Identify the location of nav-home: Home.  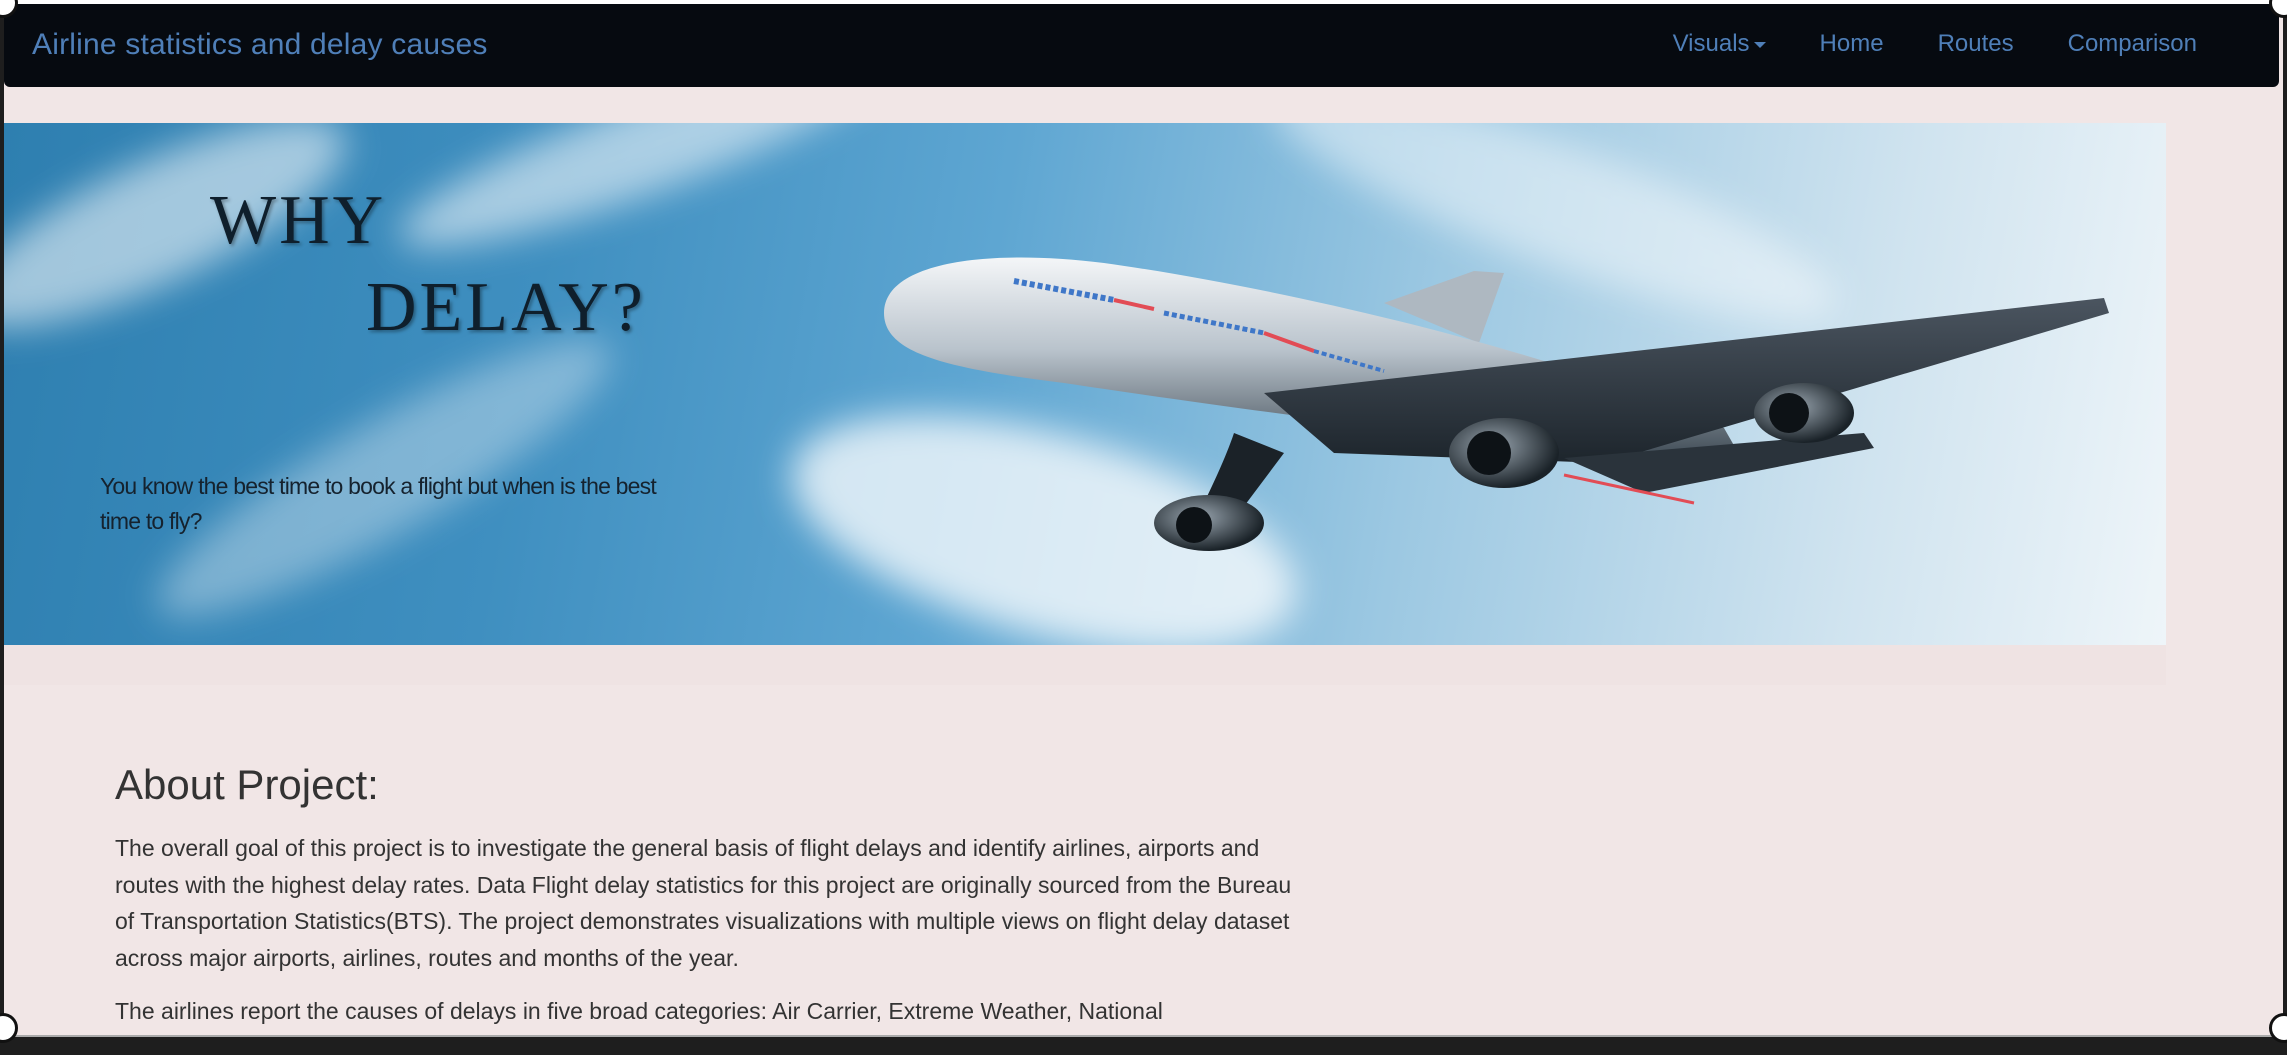
(1852, 44).